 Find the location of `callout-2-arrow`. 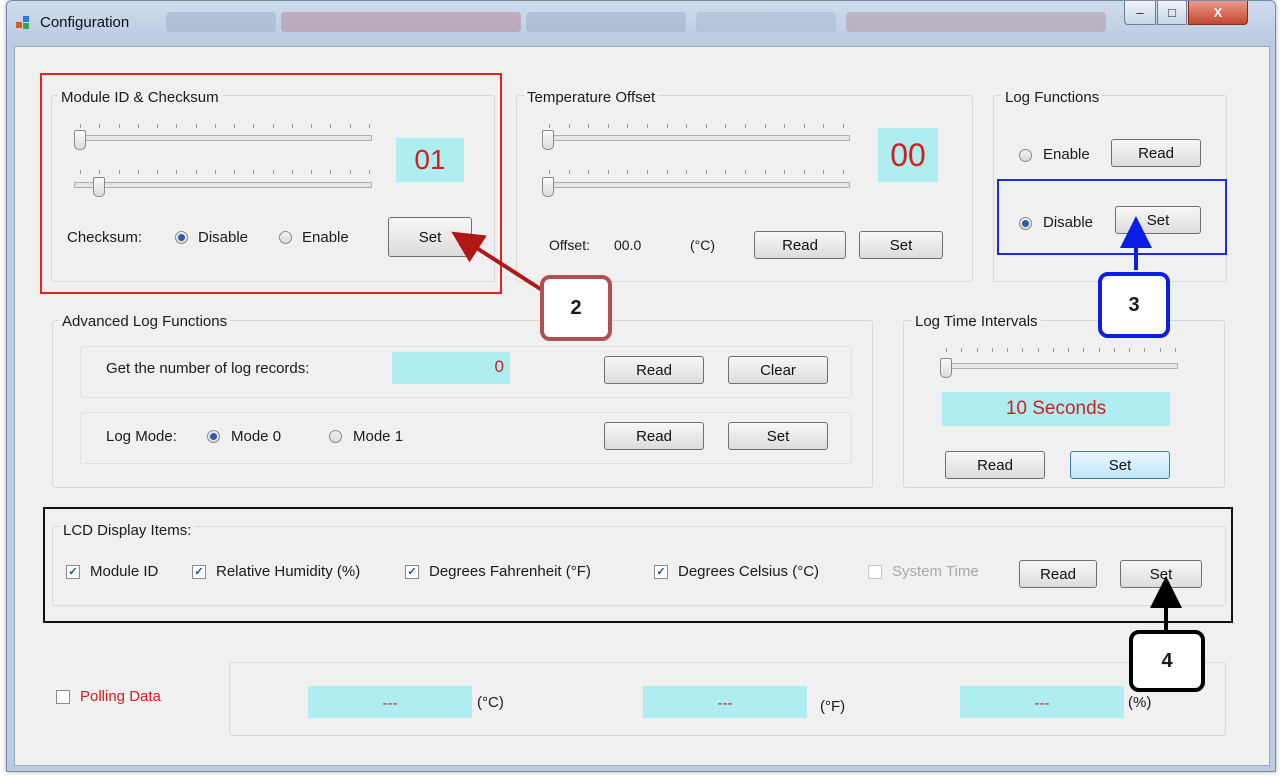

callout-2-arrow is located at coordinates (497, 261).